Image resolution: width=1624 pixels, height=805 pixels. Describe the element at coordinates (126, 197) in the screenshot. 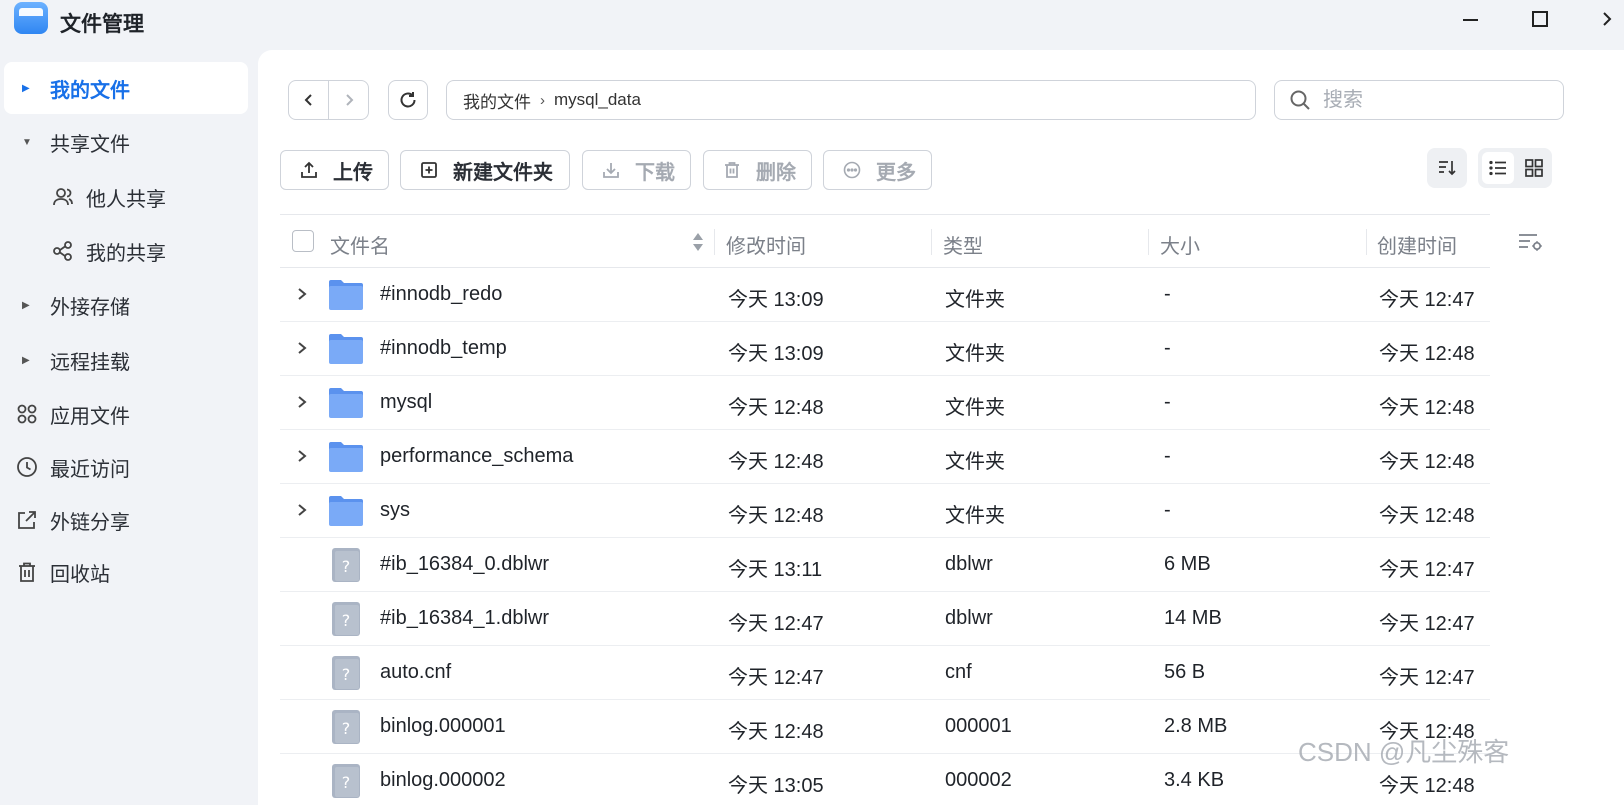

I see `sidebar-item-shared-with-me: 他人共享` at that location.